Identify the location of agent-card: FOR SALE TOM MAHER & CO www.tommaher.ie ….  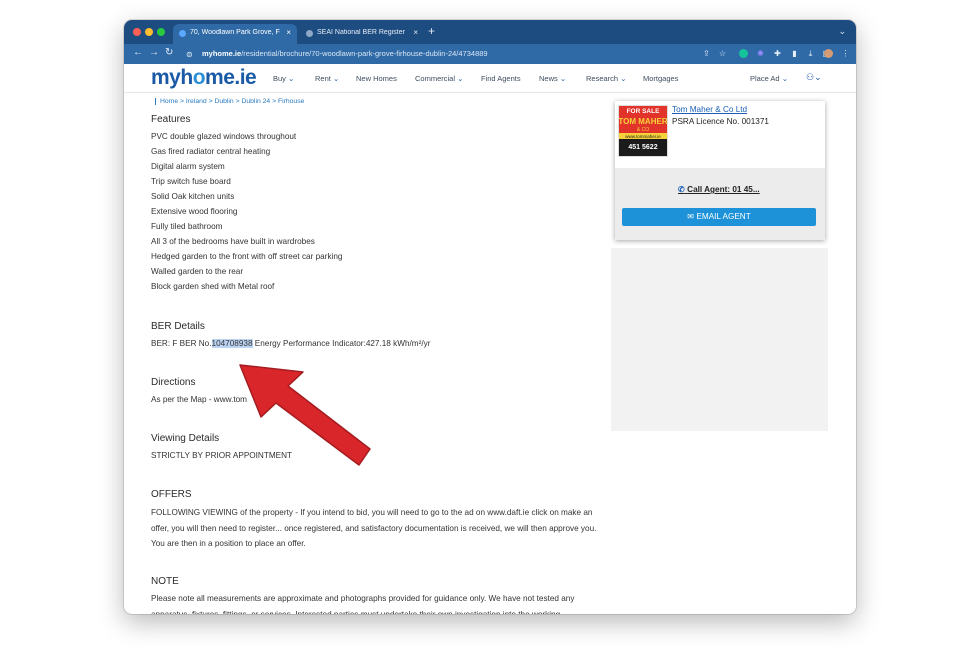
(720, 170).